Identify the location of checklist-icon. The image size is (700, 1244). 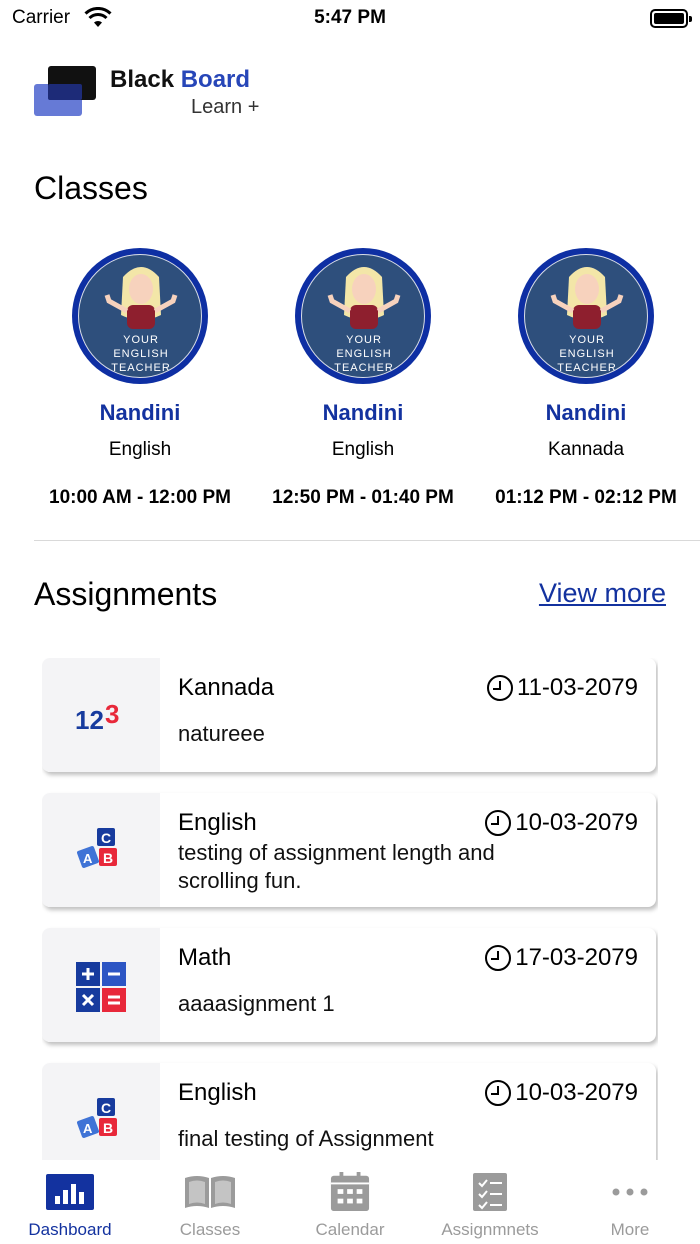
(490, 1192).